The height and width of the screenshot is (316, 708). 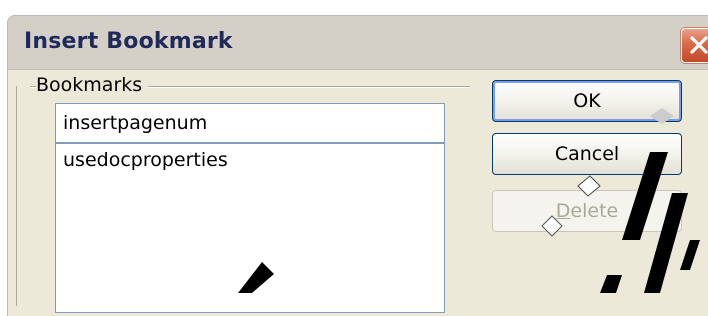 I want to click on close-icon, so click(x=699, y=45).